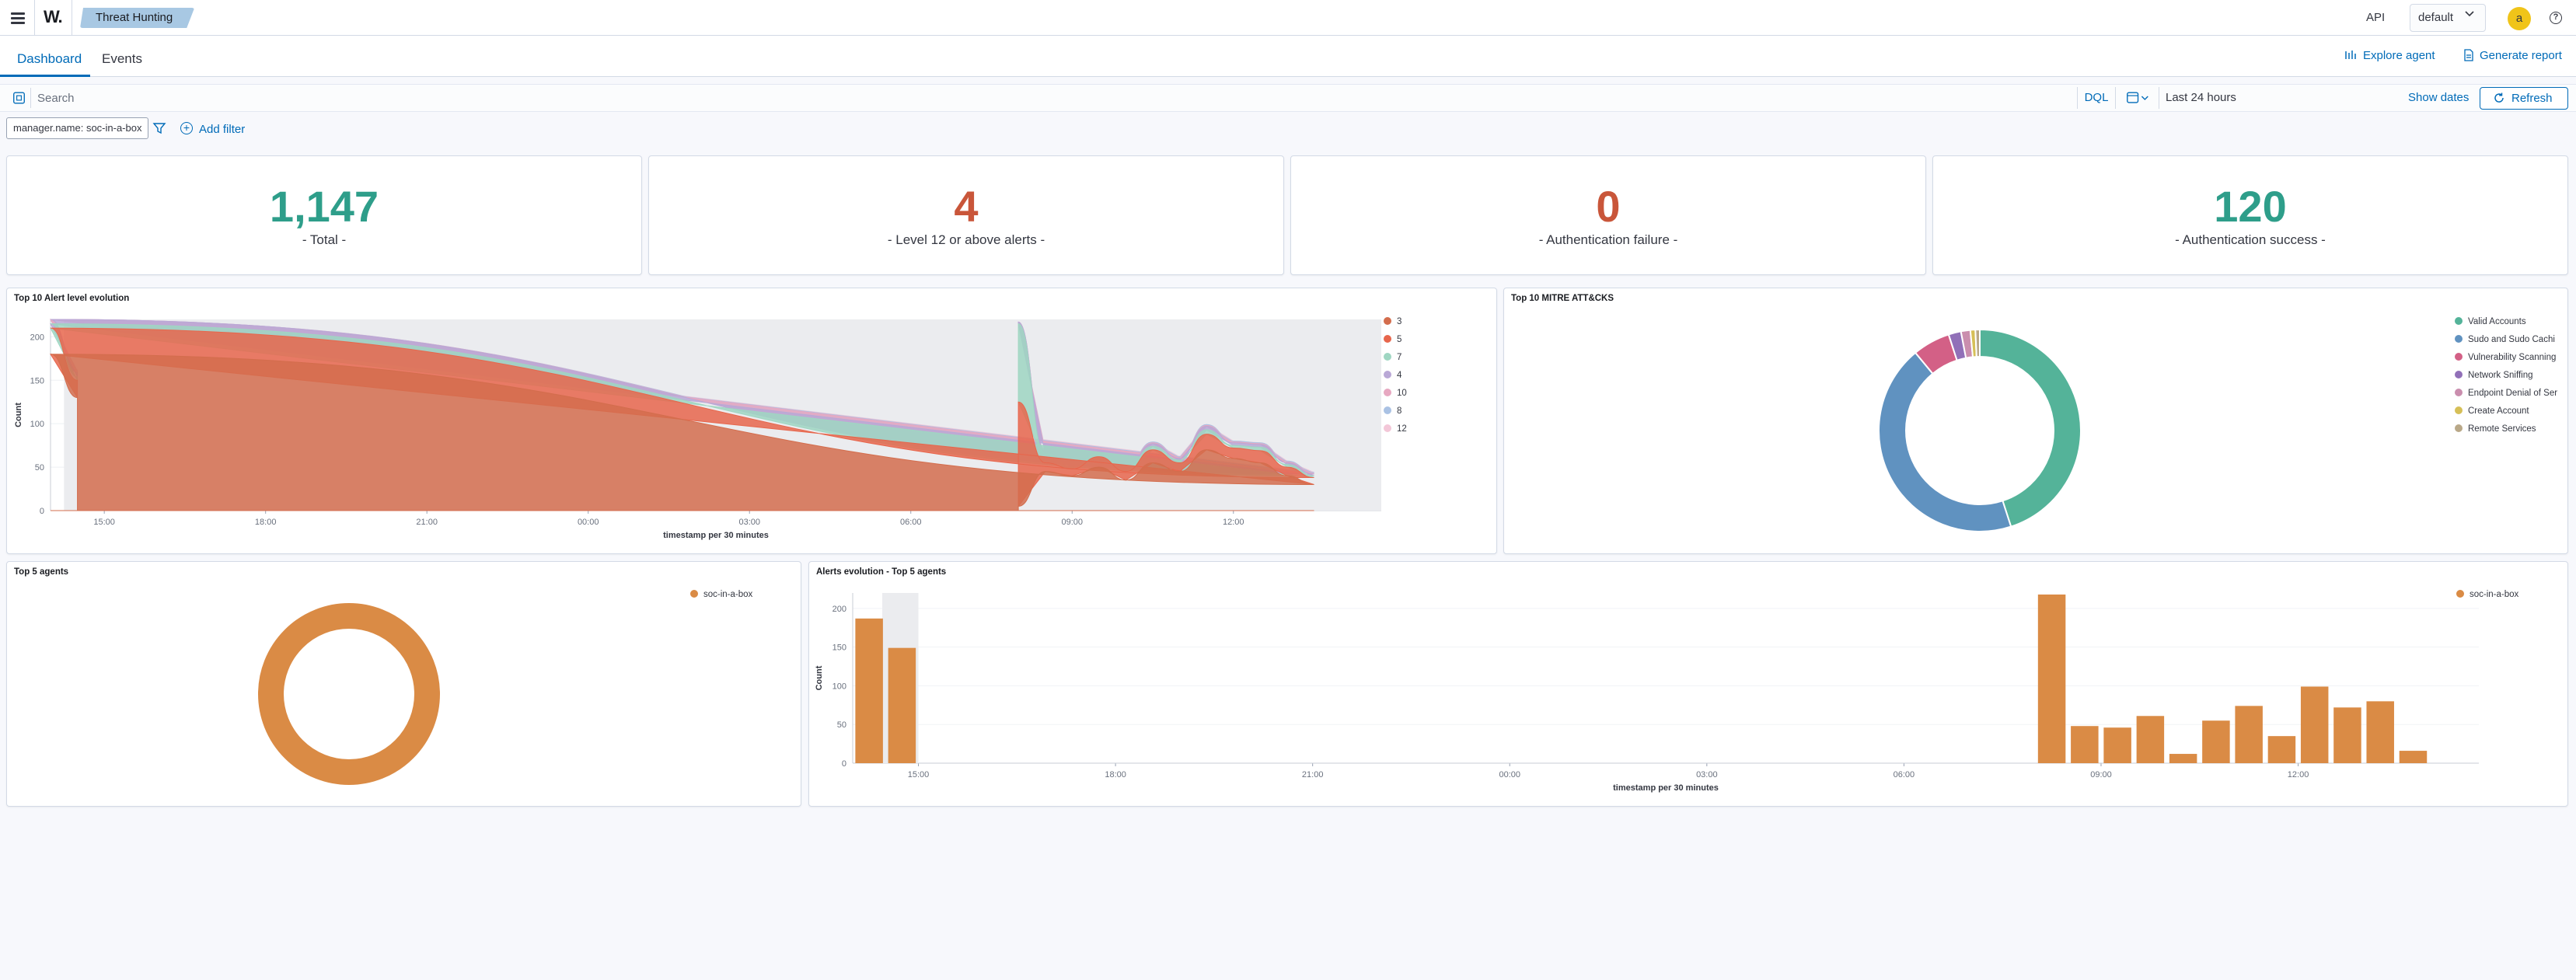 The image size is (2576, 980). What do you see at coordinates (2201, 97) in the screenshot?
I see `time-range-display: Last 24 hours` at bounding box center [2201, 97].